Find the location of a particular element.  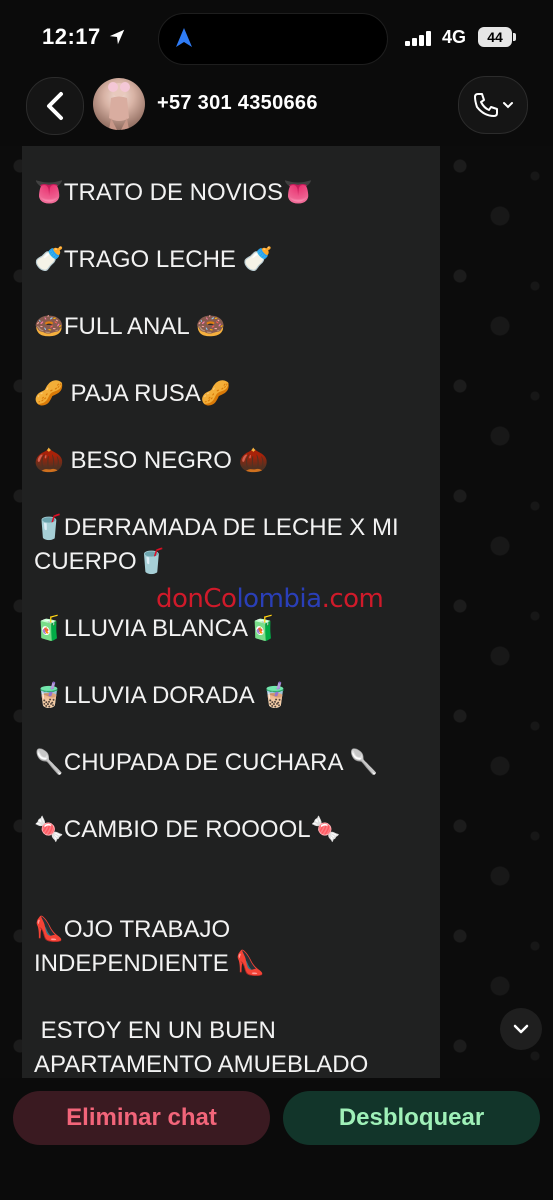

chat-header: +57 301 4350666 is located at coordinates (276, 106).